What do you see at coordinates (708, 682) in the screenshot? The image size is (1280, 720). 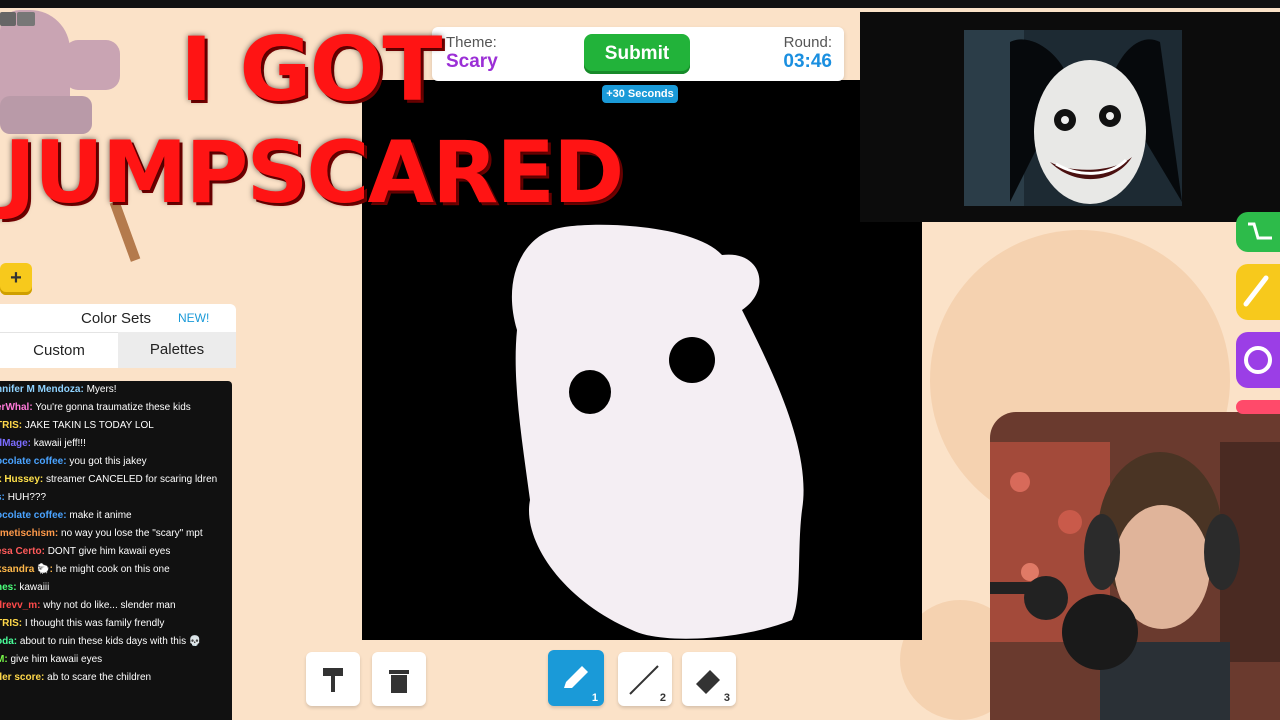 I see `eraser-icon` at bounding box center [708, 682].